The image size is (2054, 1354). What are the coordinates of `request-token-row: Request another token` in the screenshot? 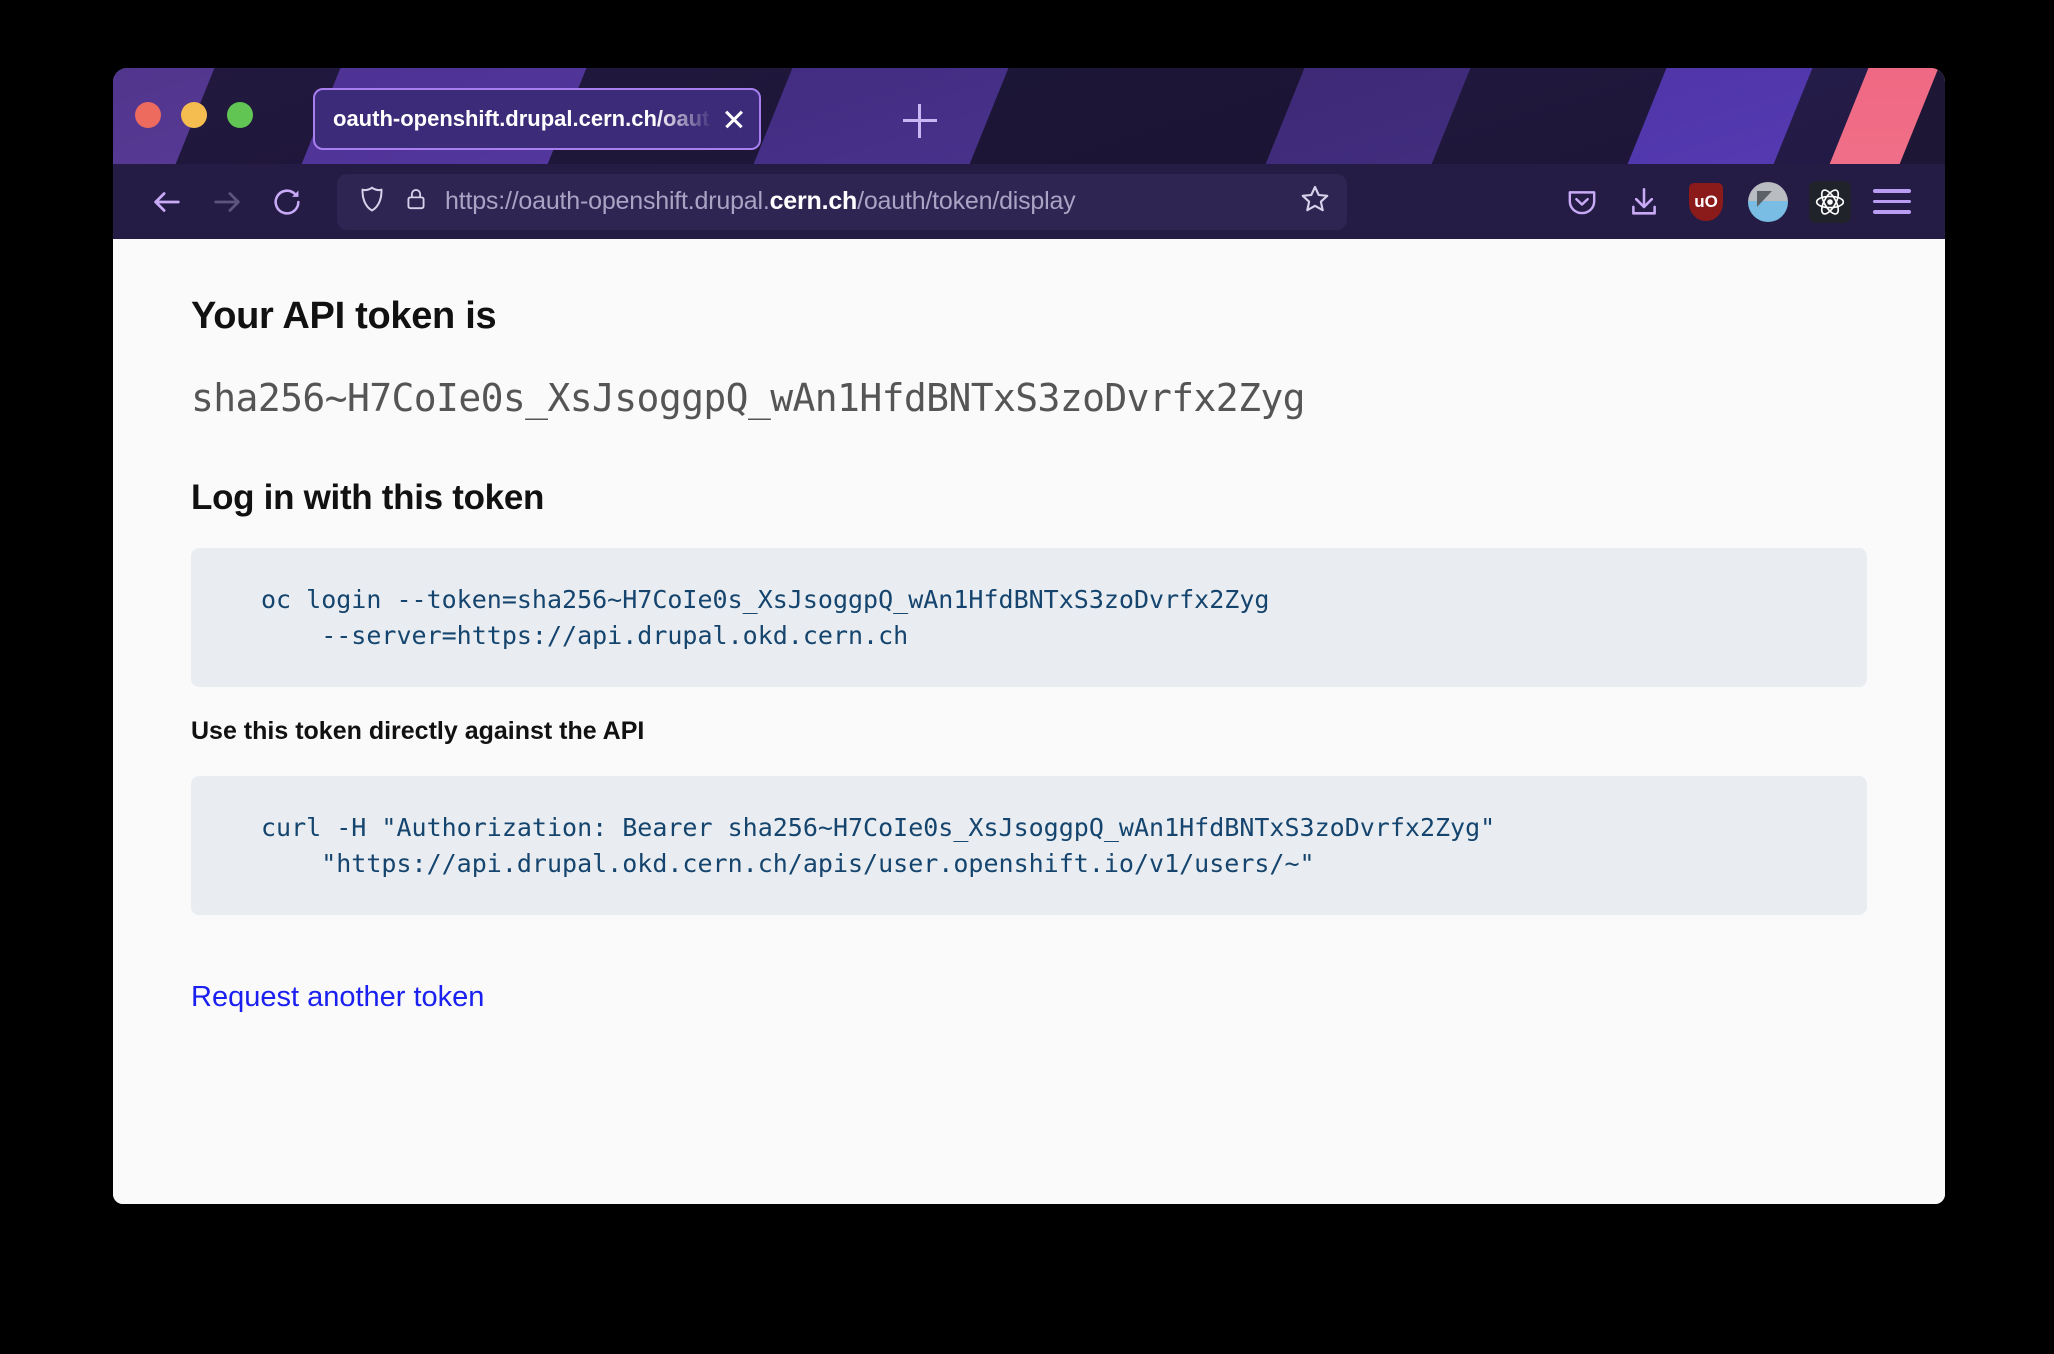 It's located at (1029, 997).